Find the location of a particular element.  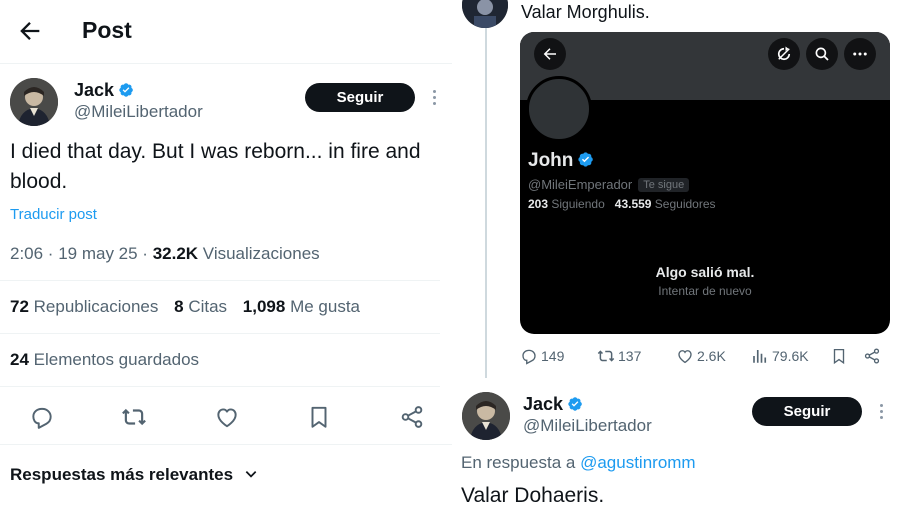

search-icon is located at coordinates (822, 54).